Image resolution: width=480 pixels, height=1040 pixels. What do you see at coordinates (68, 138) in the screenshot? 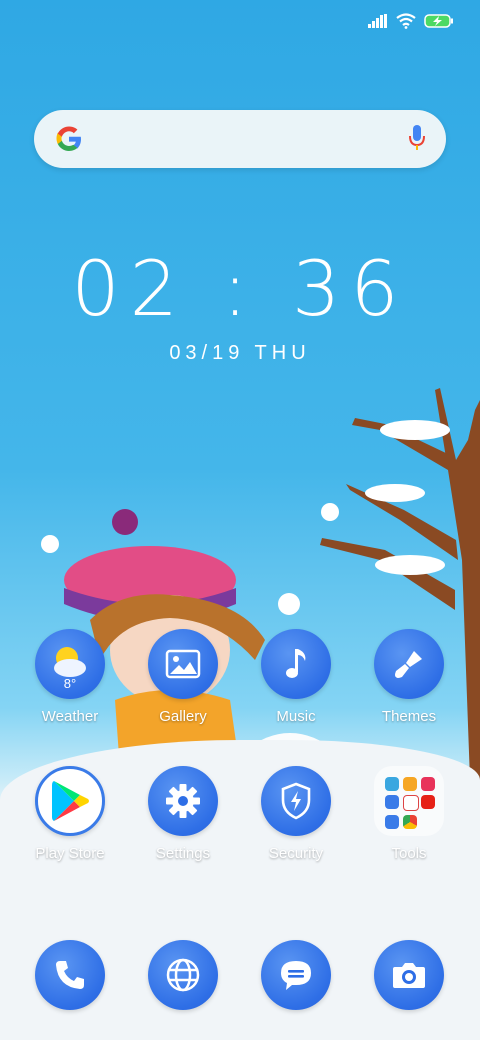
I see `google-logo-icon` at bounding box center [68, 138].